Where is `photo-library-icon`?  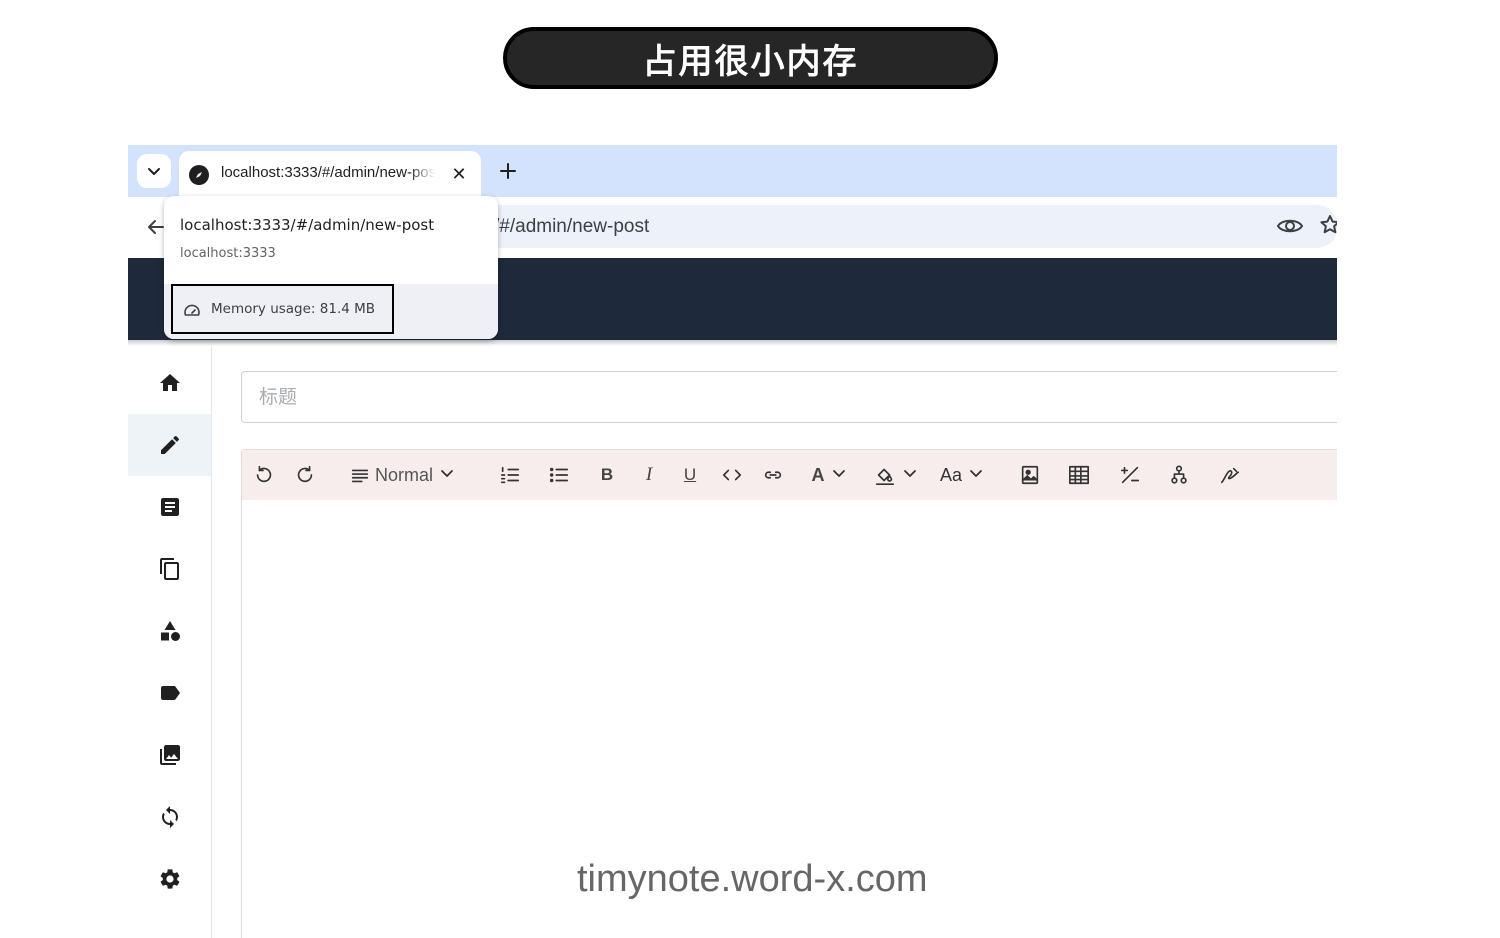
photo-library-icon is located at coordinates (169, 755).